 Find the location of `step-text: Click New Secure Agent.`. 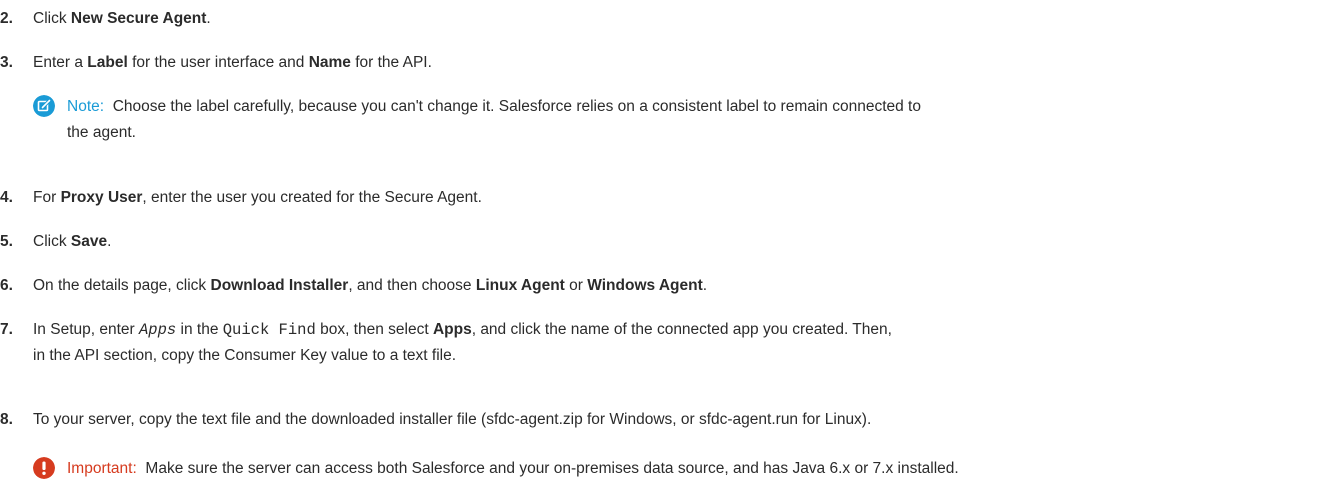

step-text: Click New Secure Agent. is located at coordinates (669, 19).